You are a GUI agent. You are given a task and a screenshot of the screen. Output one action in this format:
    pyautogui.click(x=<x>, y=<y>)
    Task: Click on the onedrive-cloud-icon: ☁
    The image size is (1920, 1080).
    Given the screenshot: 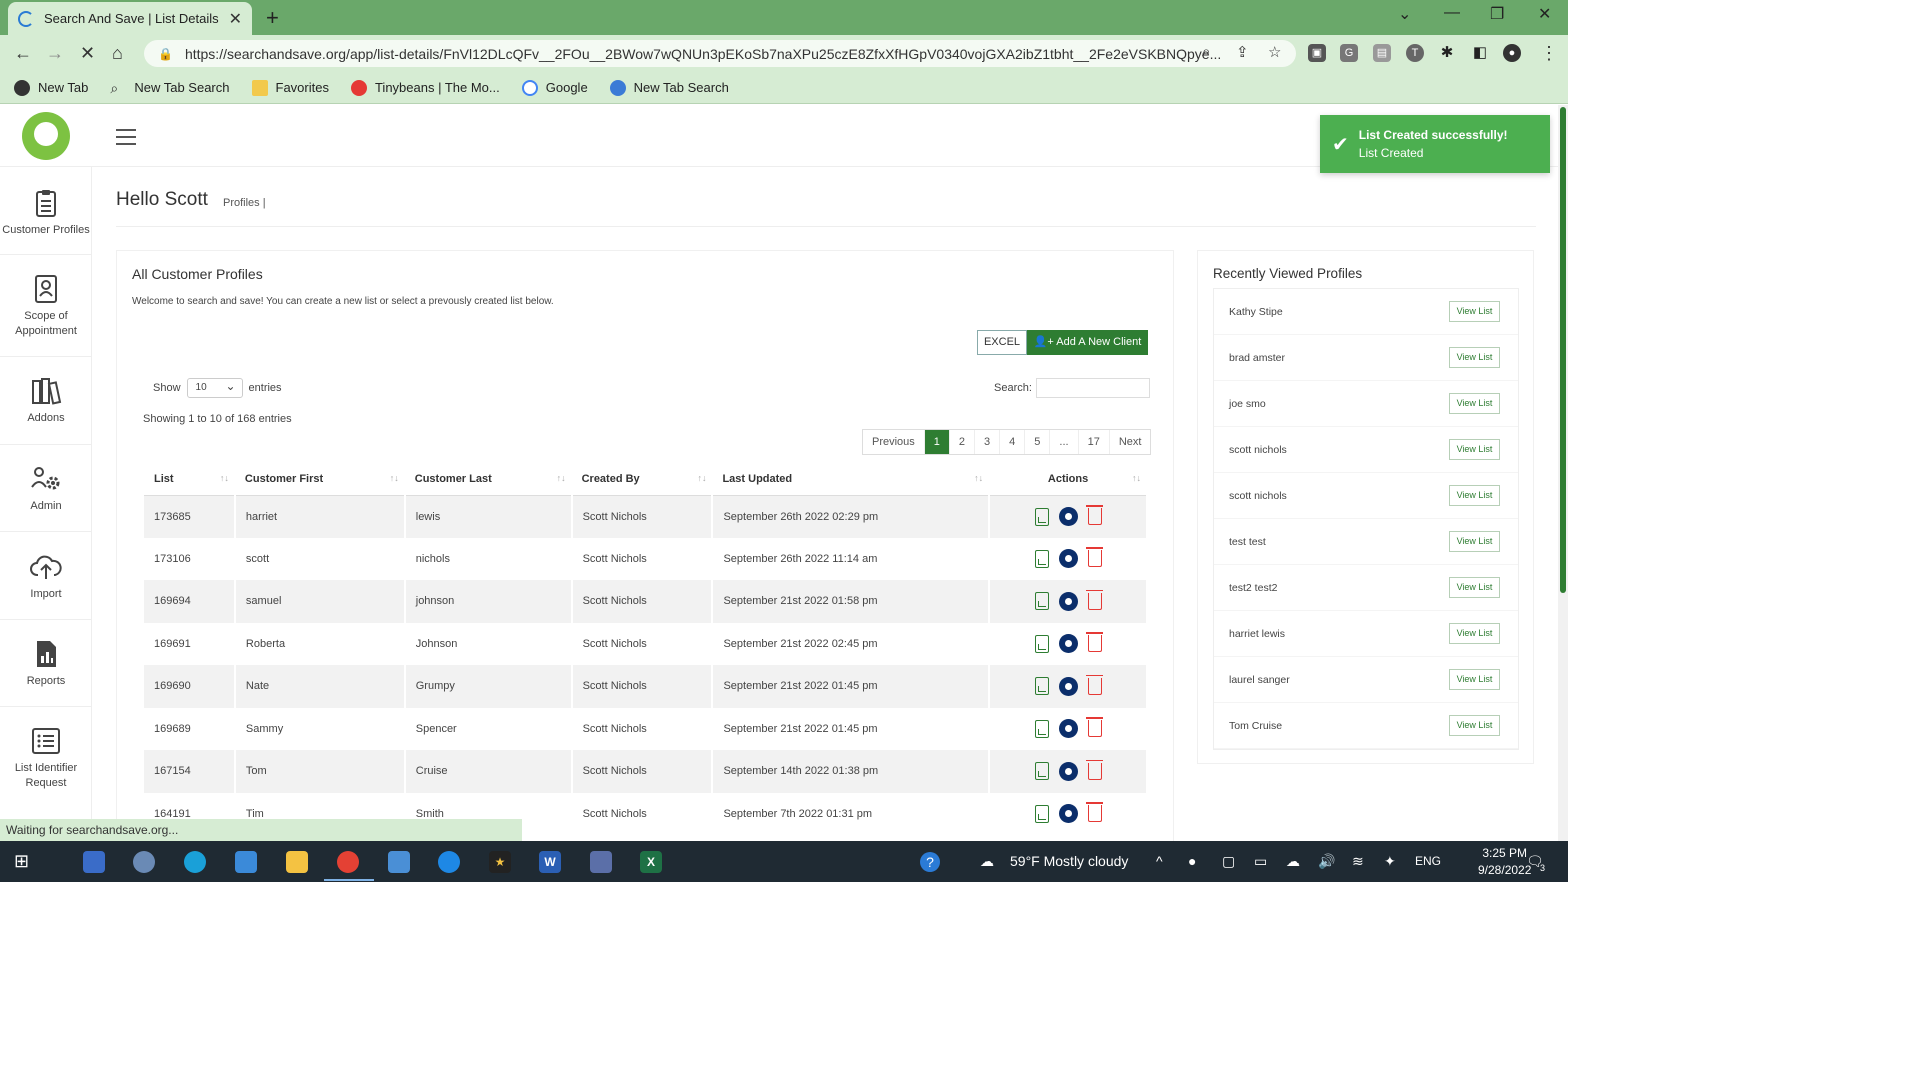 What is the action you would take?
    pyautogui.click(x=1293, y=861)
    